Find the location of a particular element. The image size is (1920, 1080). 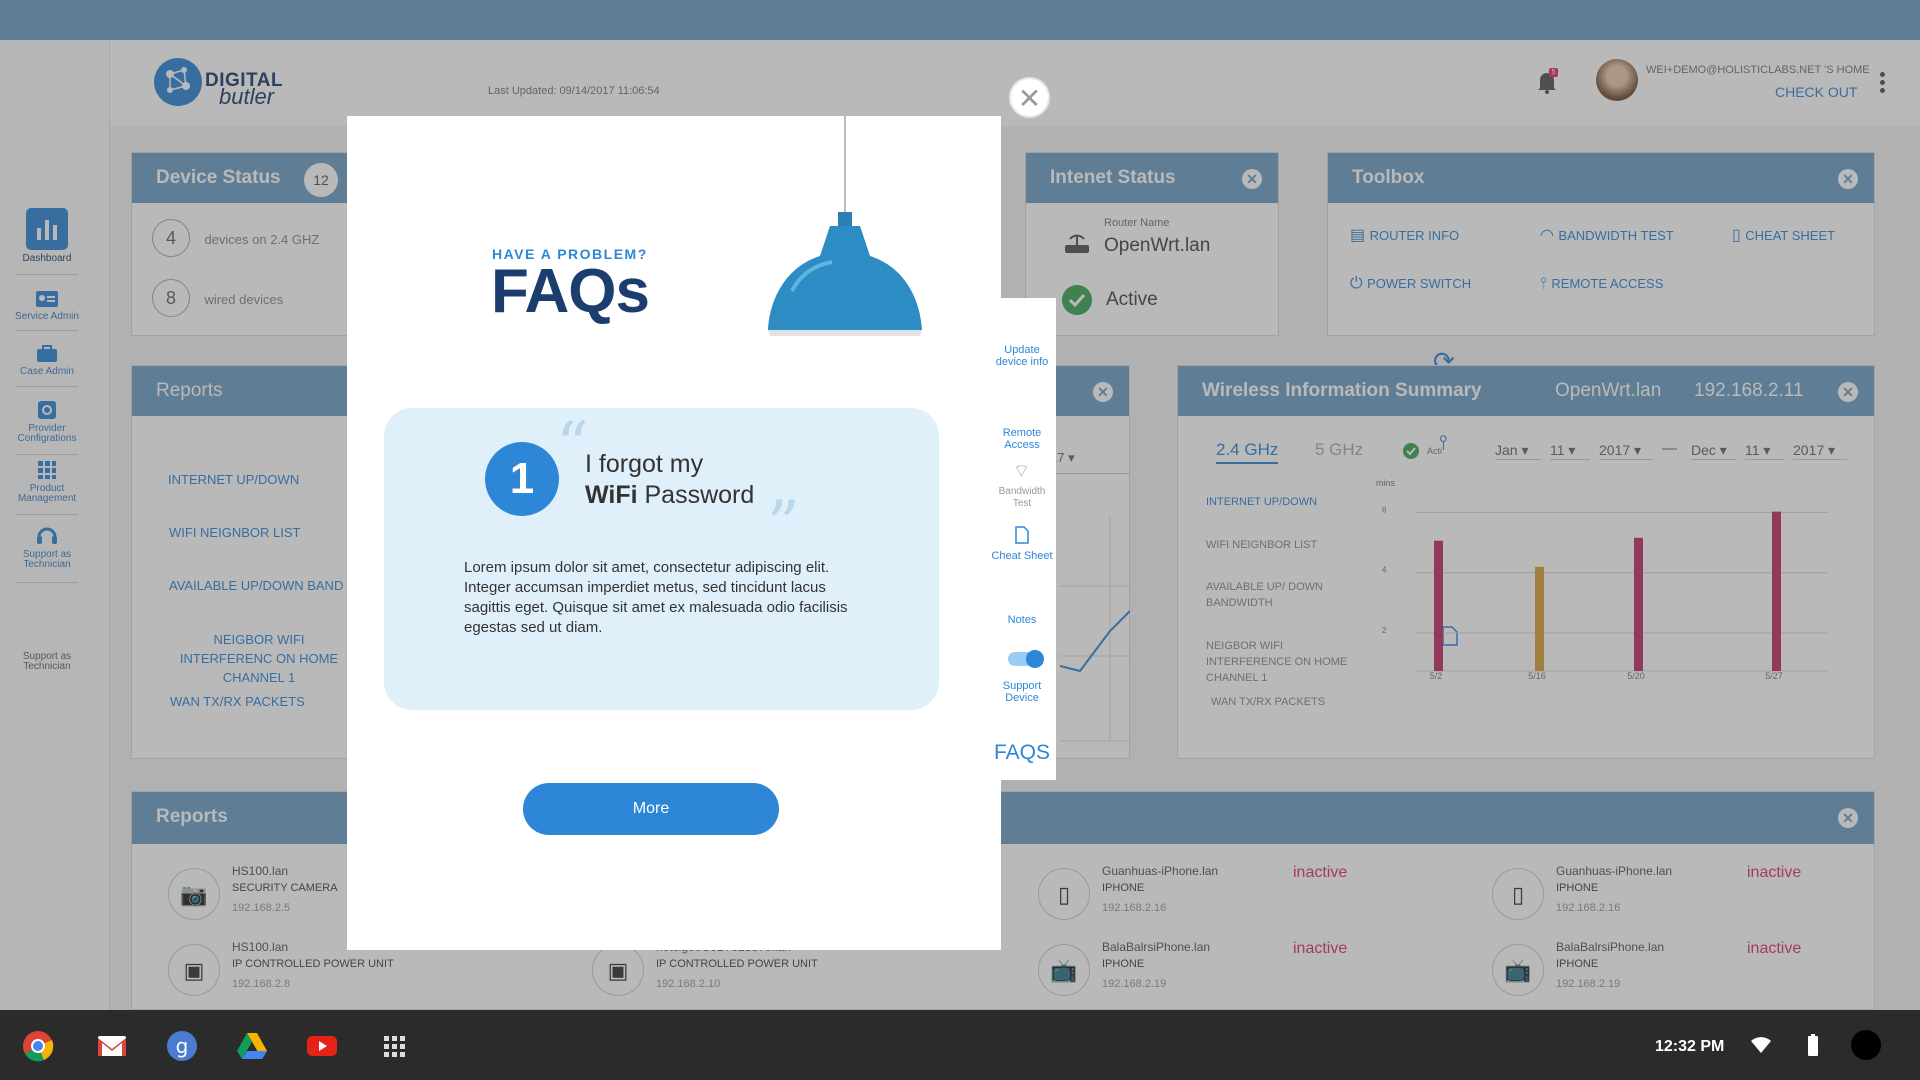

youtube-icon is located at coordinates (322, 1046).